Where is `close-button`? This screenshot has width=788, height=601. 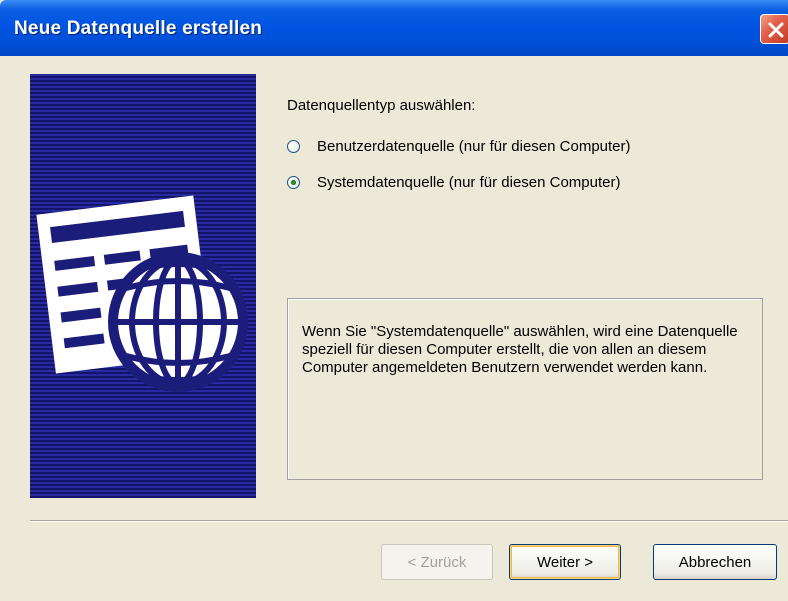
close-button is located at coordinates (774, 29).